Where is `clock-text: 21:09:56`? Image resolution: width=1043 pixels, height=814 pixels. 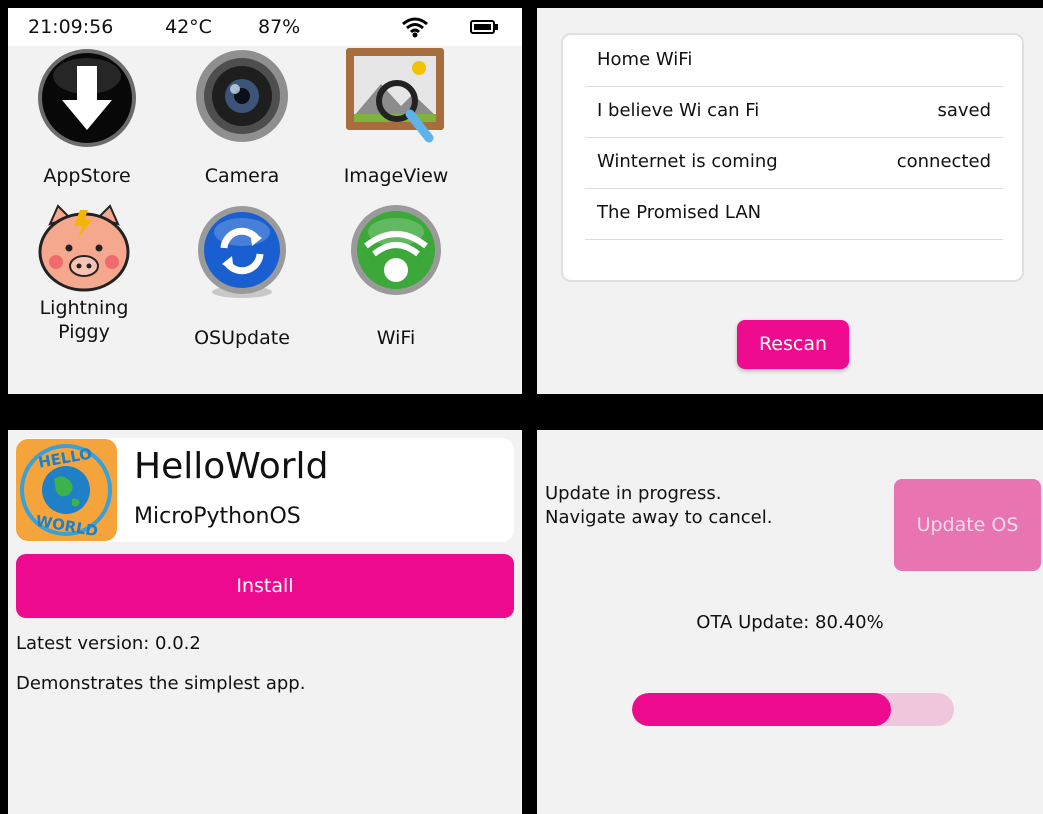 clock-text: 21:09:56 is located at coordinates (71, 27).